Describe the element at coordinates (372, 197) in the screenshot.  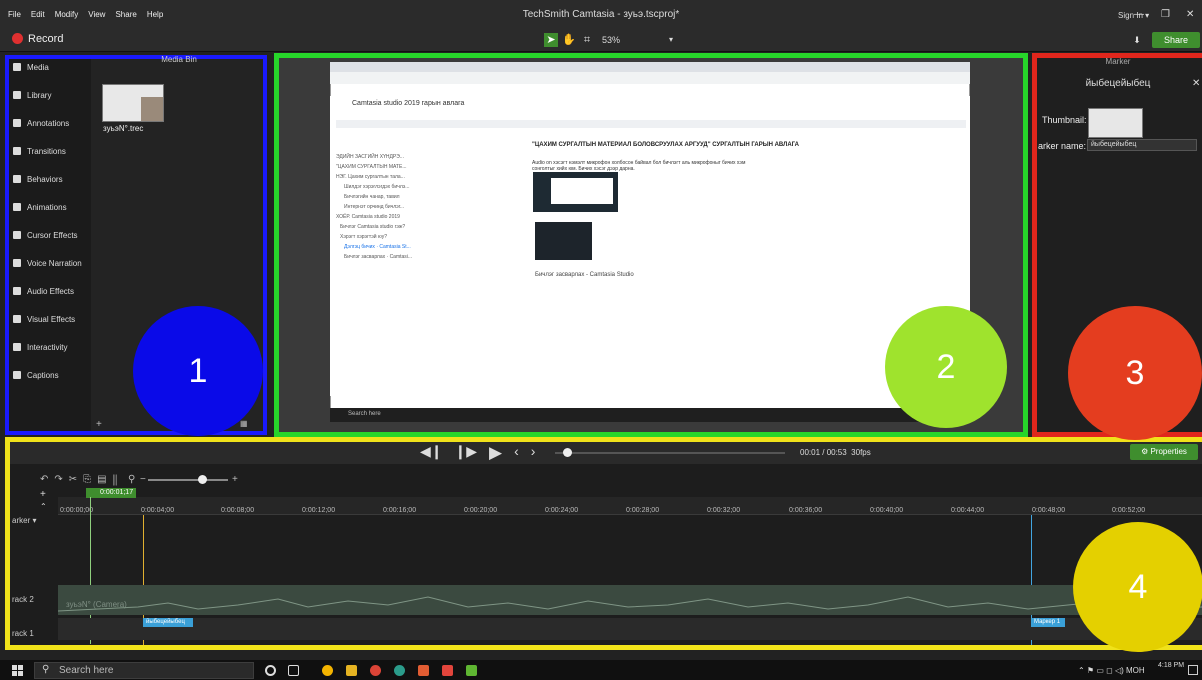
I see `outline-item: Бичлэгийн чанар, тавил` at that location.